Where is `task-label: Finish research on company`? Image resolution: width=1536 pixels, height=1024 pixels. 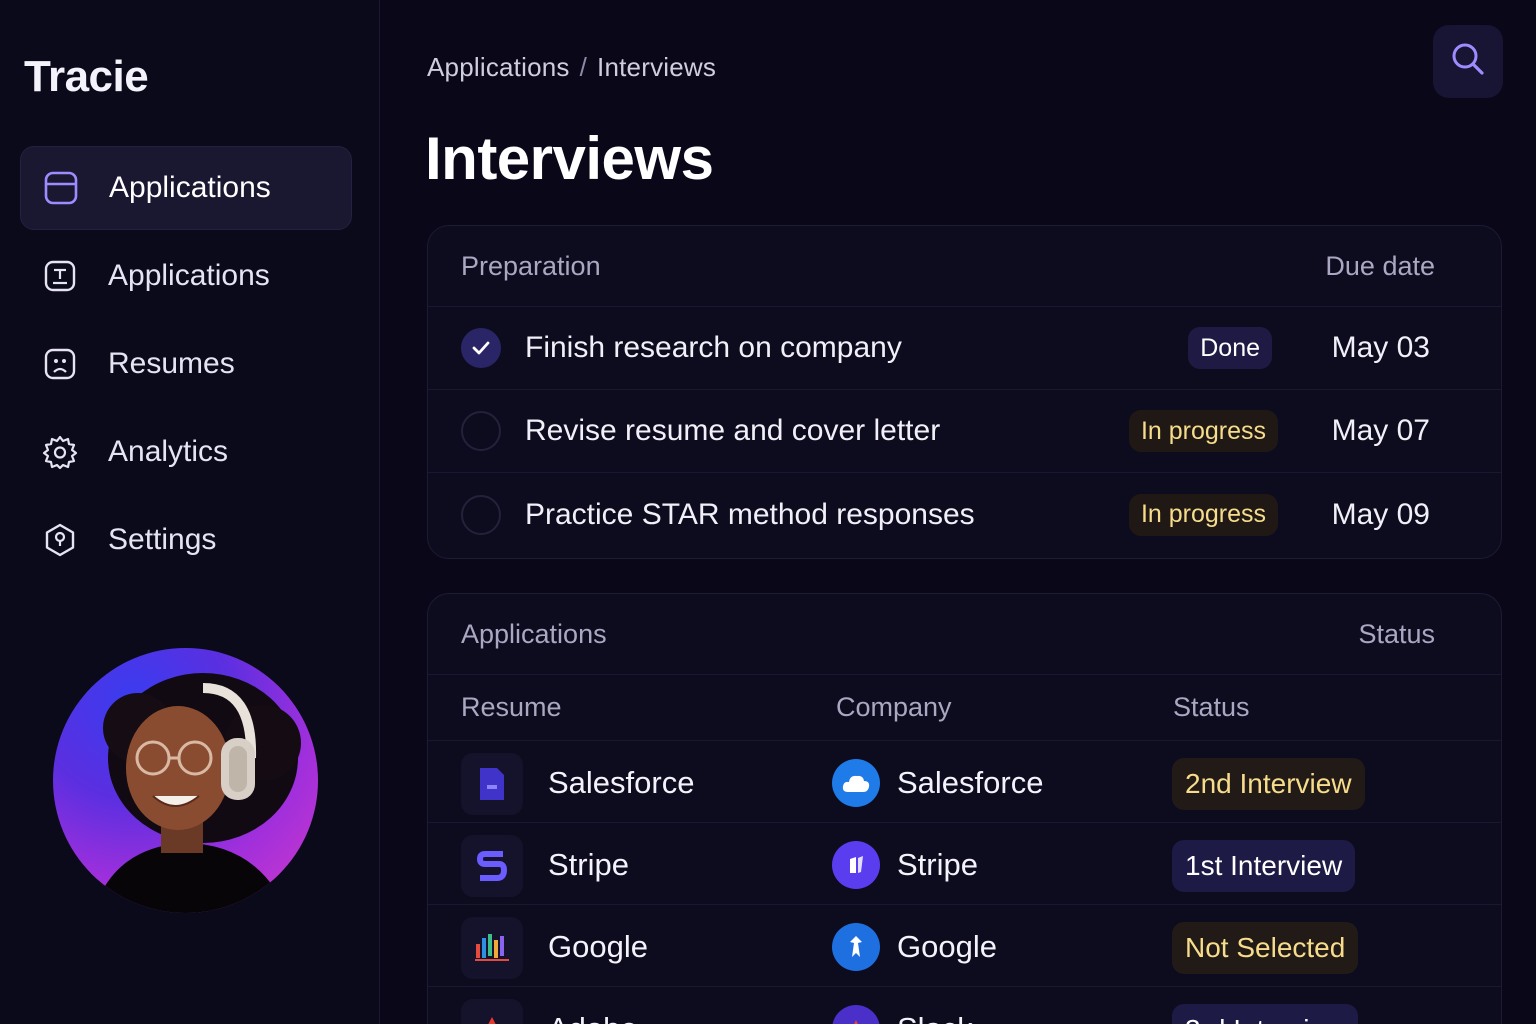 task-label: Finish research on company is located at coordinates (713, 347).